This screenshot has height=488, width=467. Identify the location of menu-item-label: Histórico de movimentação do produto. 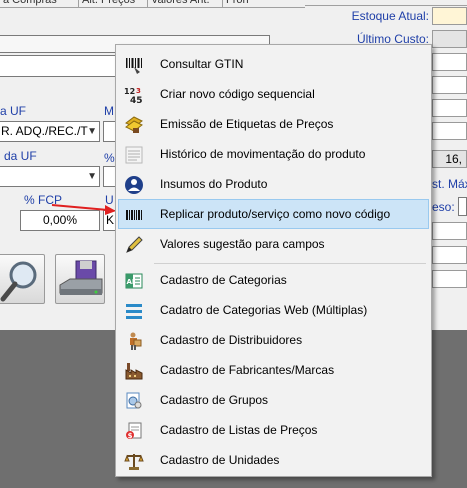
(263, 154).